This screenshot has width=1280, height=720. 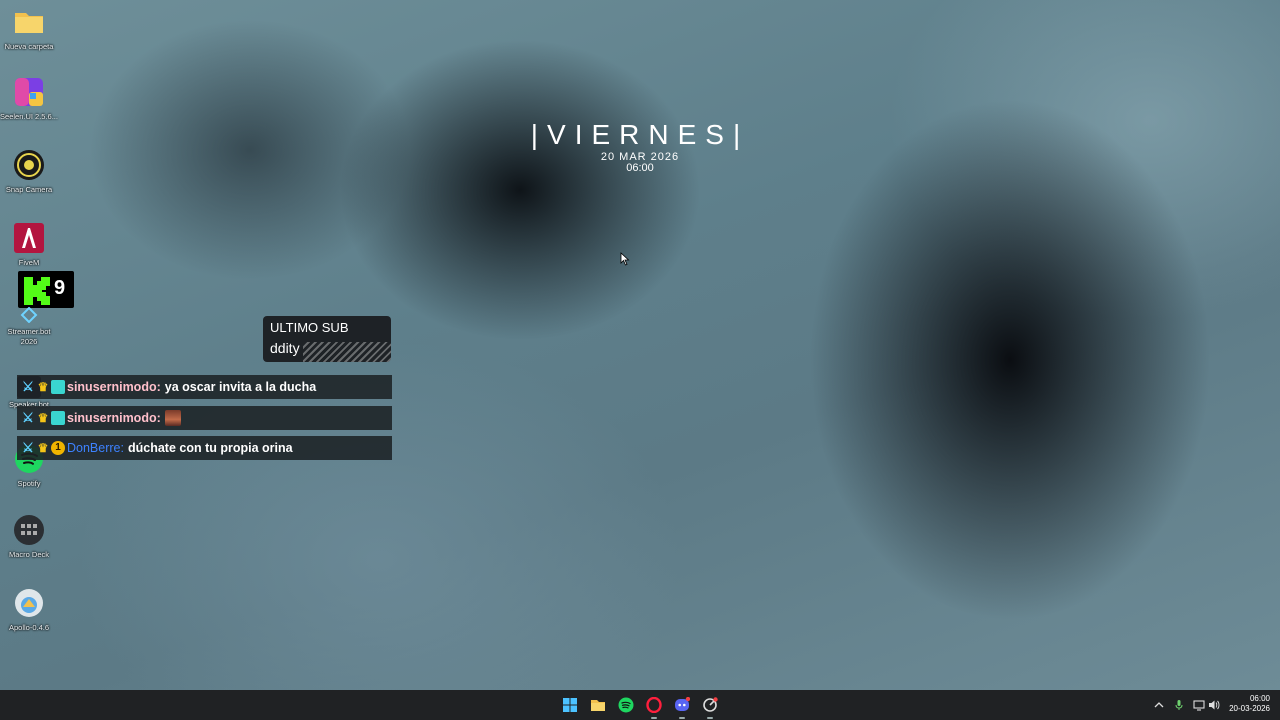 What do you see at coordinates (598, 705) in the screenshot?
I see `file-explorer-icon` at bounding box center [598, 705].